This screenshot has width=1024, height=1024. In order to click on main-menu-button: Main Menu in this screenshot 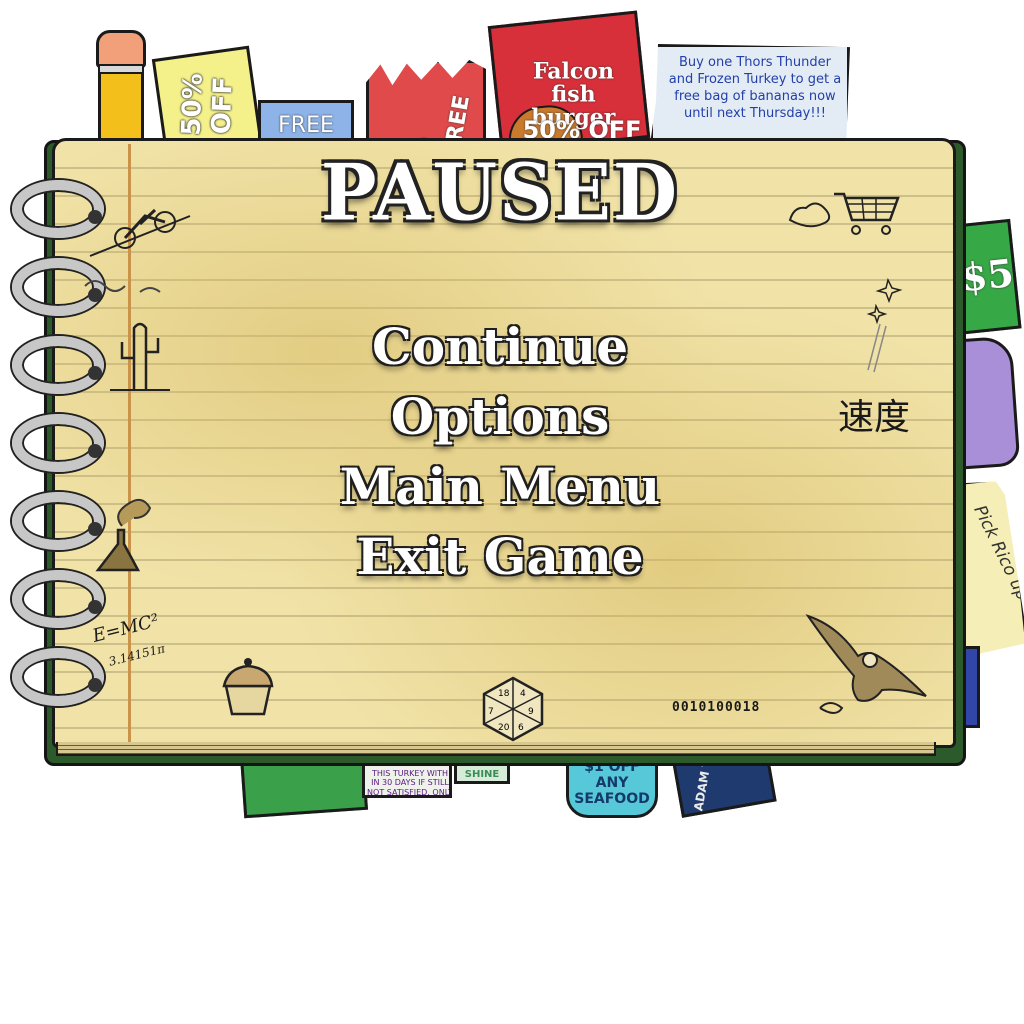, I will do `click(500, 487)`.